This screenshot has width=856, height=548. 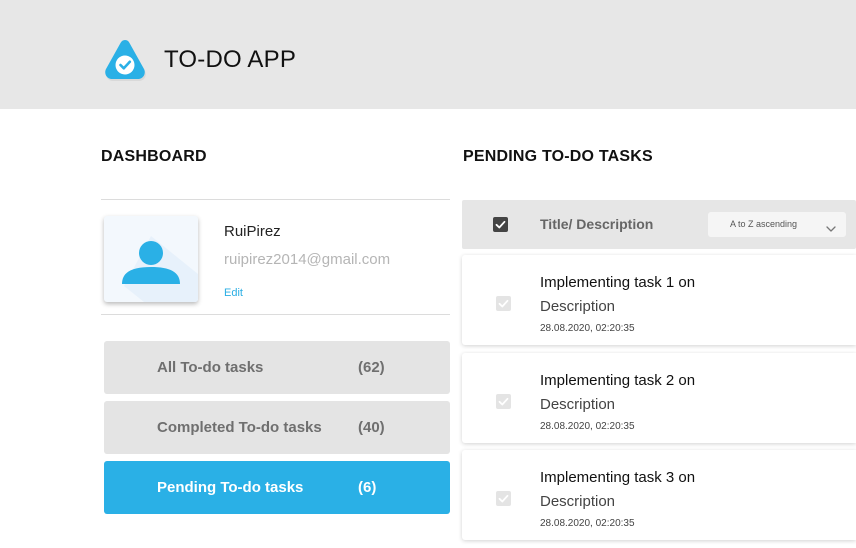 What do you see at coordinates (210, 367) in the screenshot?
I see `filter-label: All To-do tasks` at bounding box center [210, 367].